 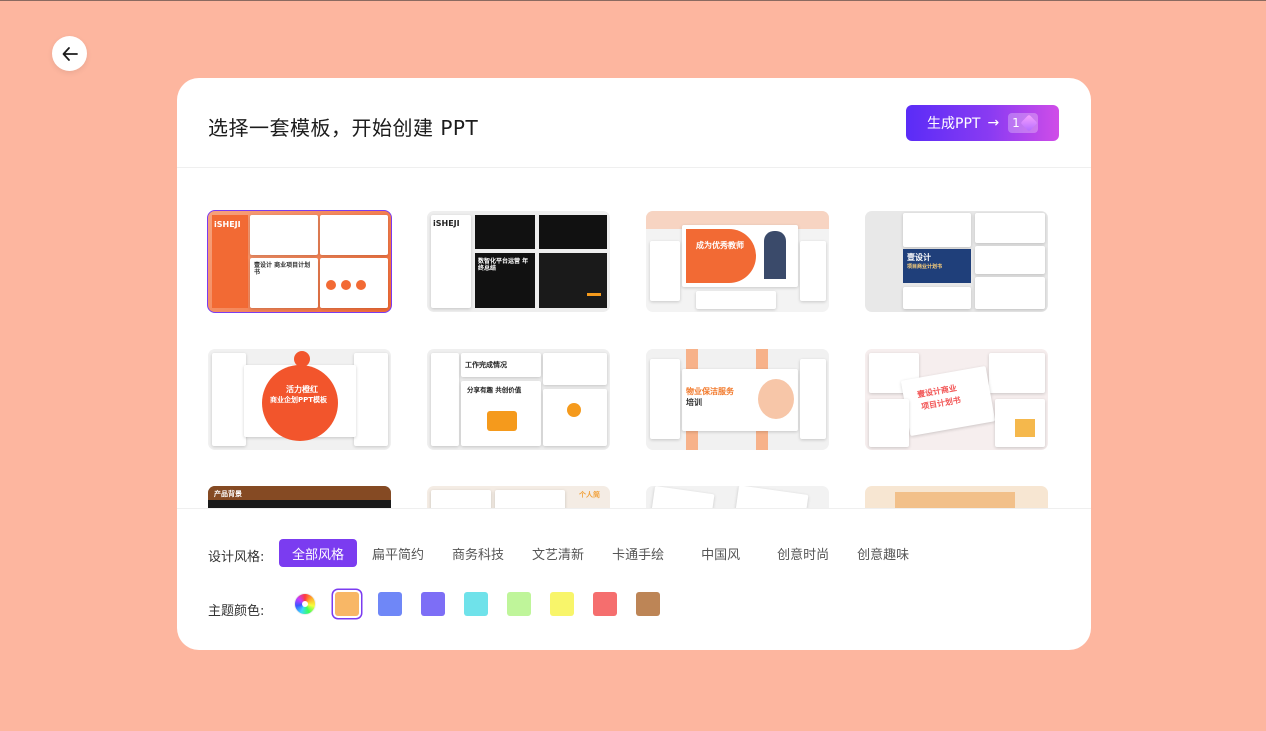 I want to click on arrow-left-icon, so click(x=70, y=53).